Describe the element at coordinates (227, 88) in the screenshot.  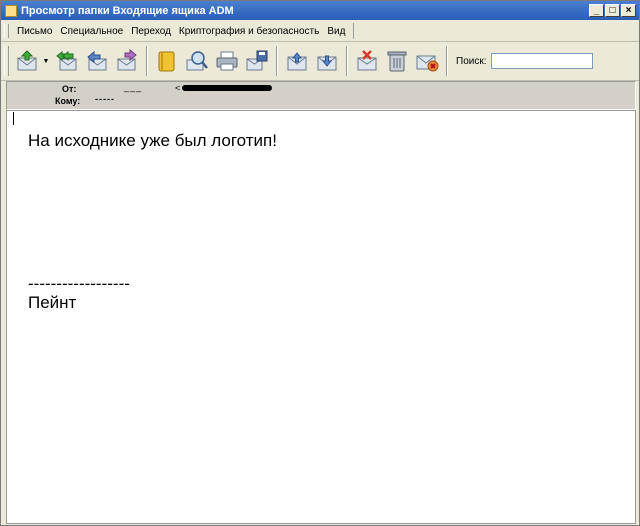
I see `redacted-email` at that location.